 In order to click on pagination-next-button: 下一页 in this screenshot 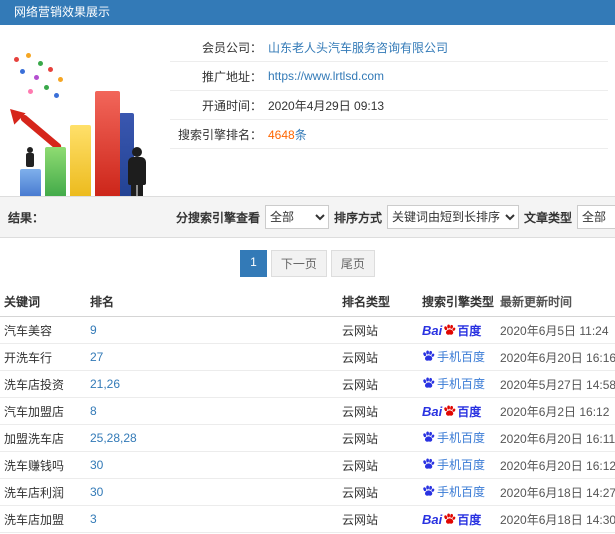, I will do `click(298, 263)`.